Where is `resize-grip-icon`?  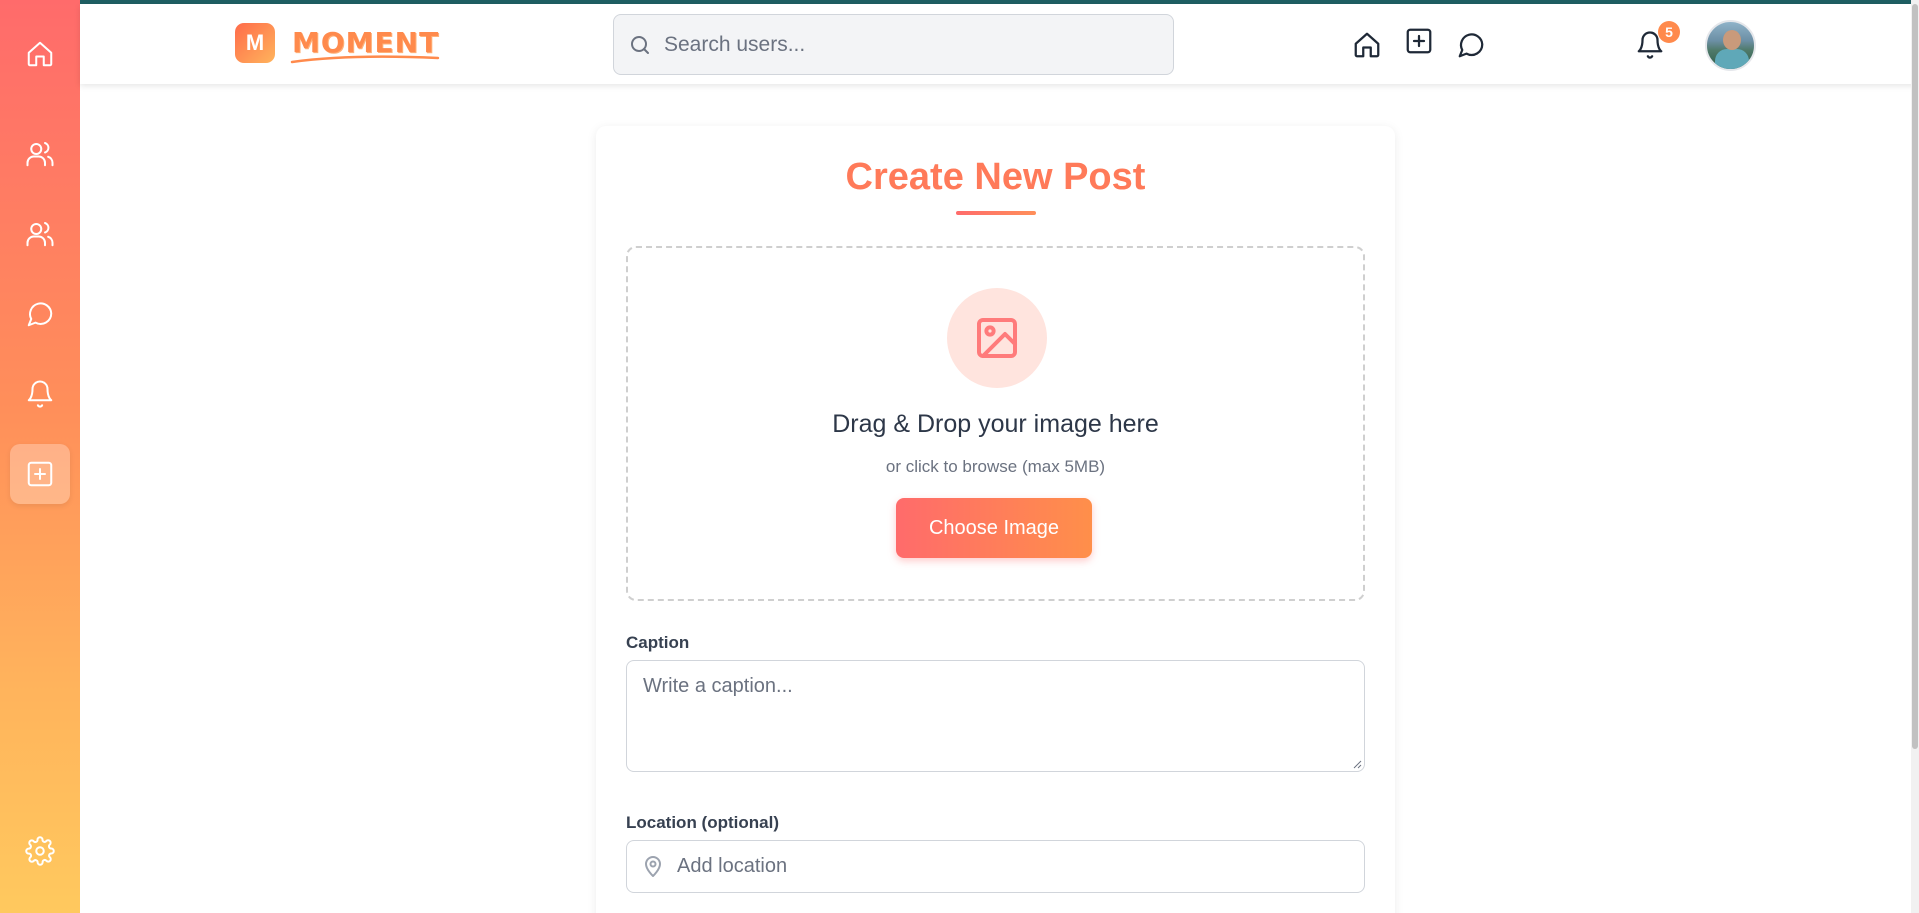 resize-grip-icon is located at coordinates (1357, 764).